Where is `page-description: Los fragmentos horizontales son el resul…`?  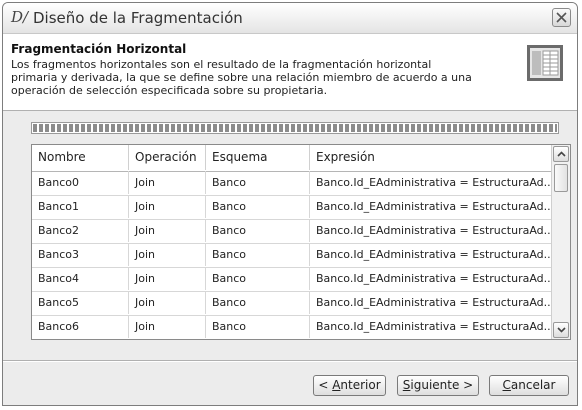
page-description: Los fragmentos horizontales son el resul… is located at coordinates (241, 77).